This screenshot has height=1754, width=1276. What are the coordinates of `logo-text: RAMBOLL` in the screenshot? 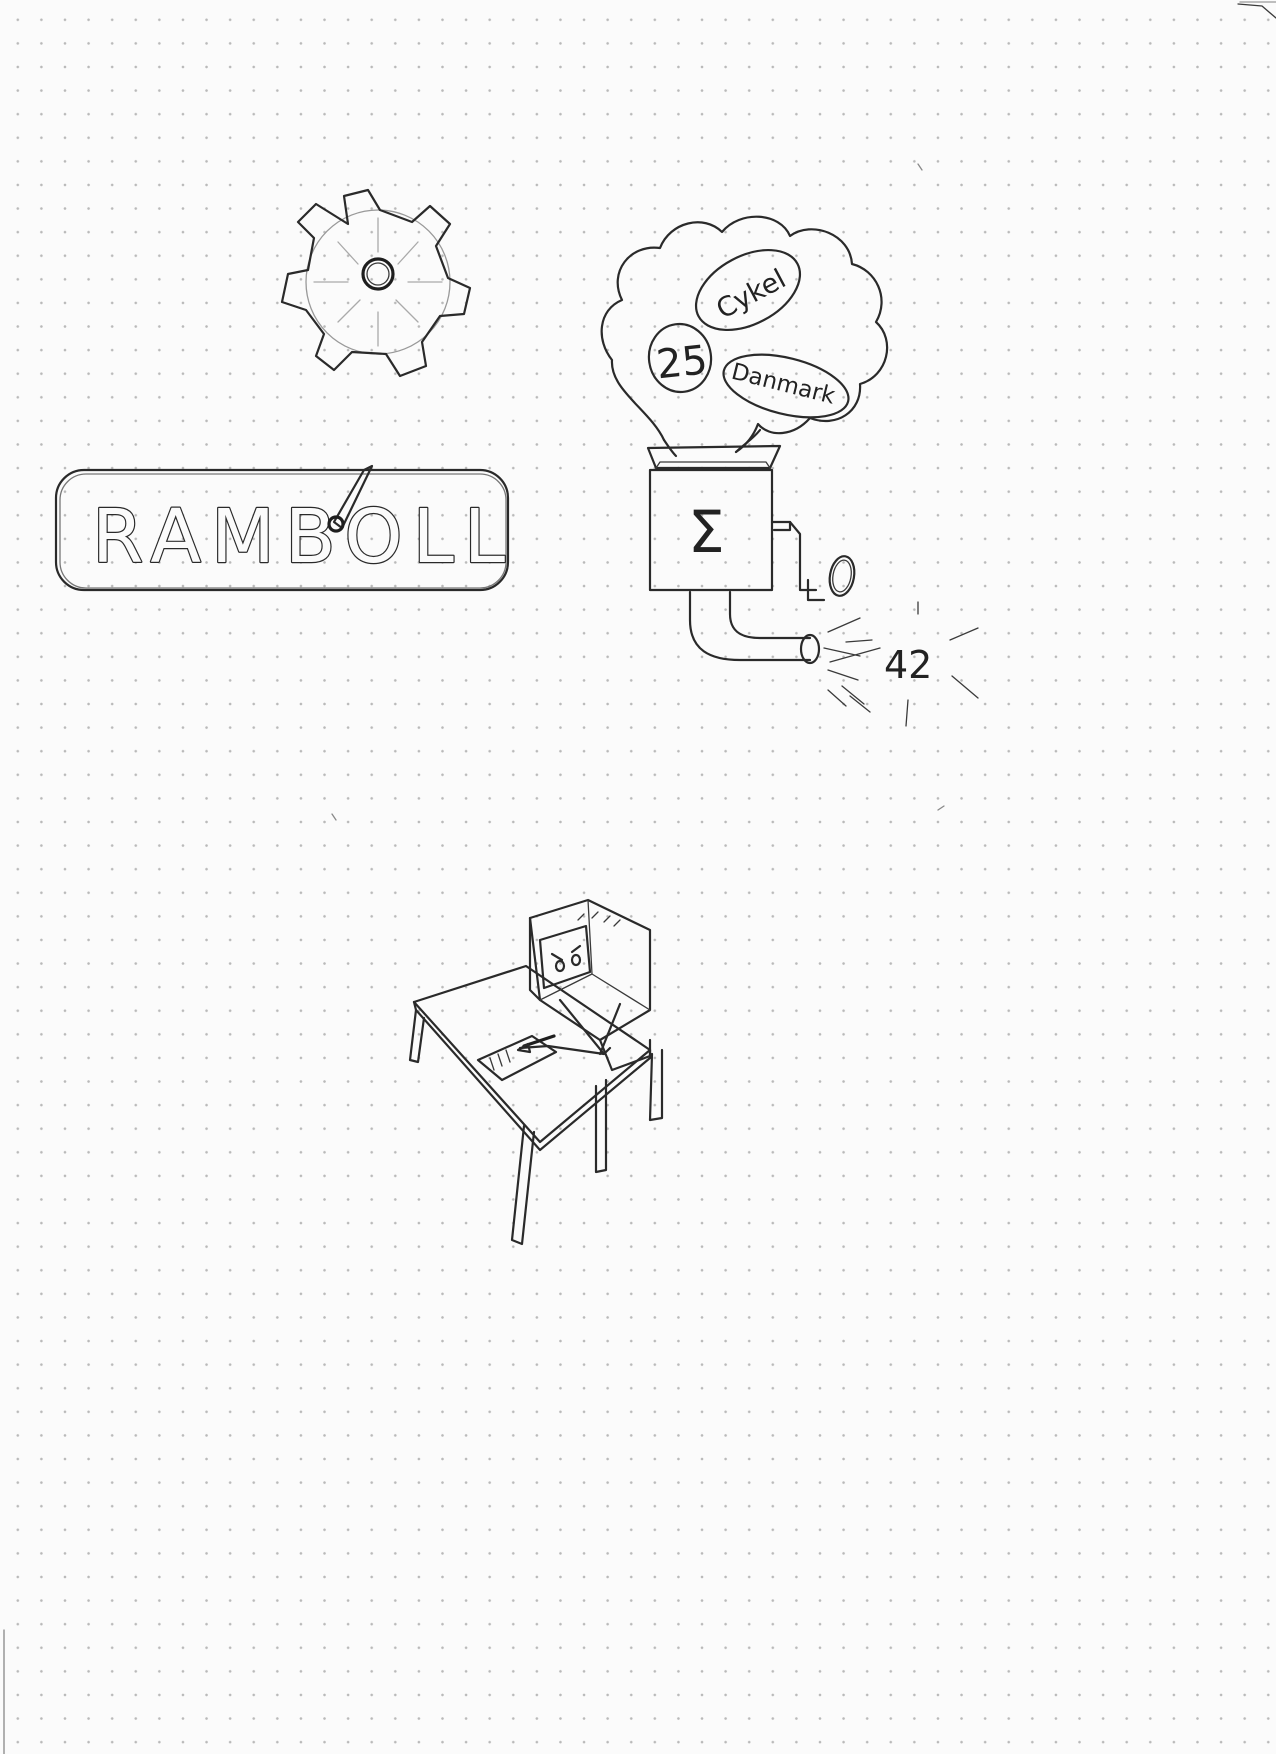 It's located at (303, 537).